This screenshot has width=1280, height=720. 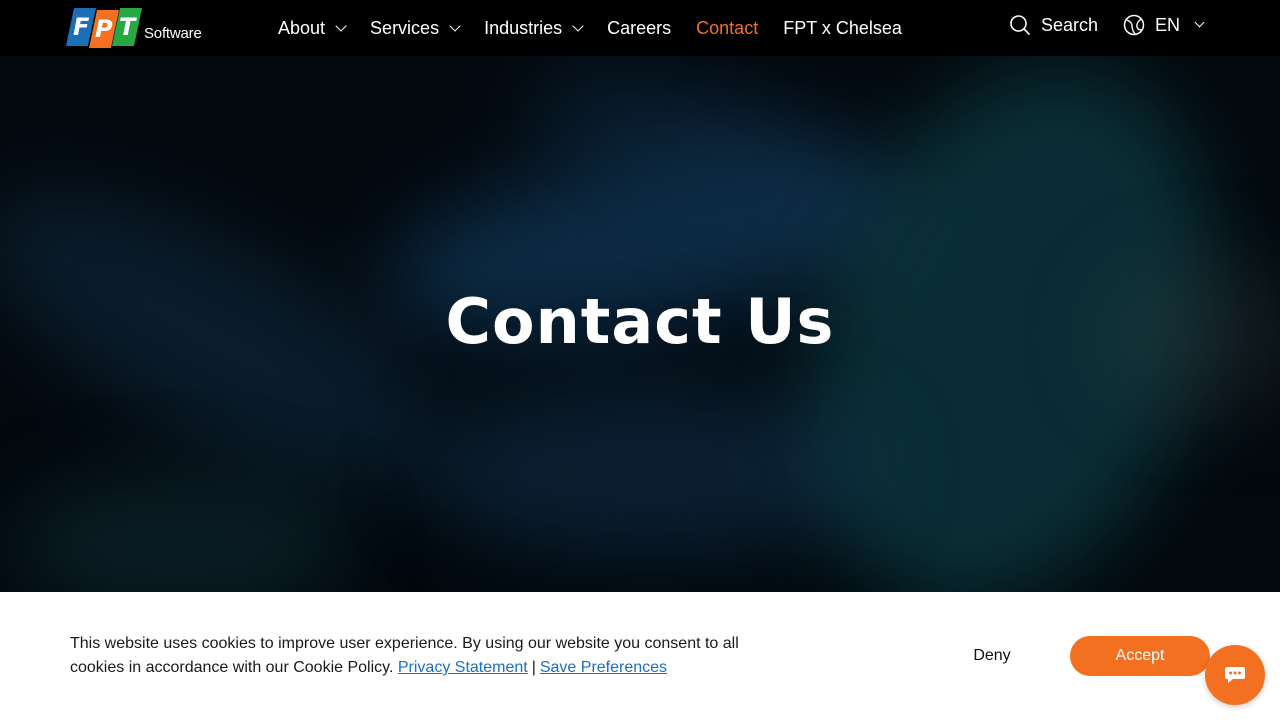 I want to click on chat-bubble-icon, so click(x=1235, y=675).